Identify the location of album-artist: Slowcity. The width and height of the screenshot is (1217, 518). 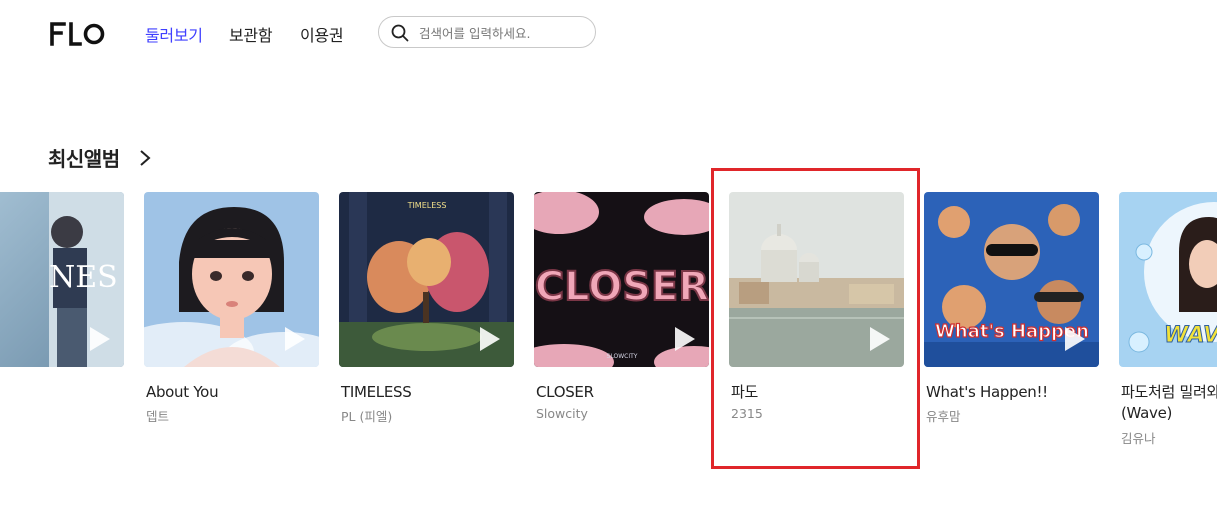
(562, 413).